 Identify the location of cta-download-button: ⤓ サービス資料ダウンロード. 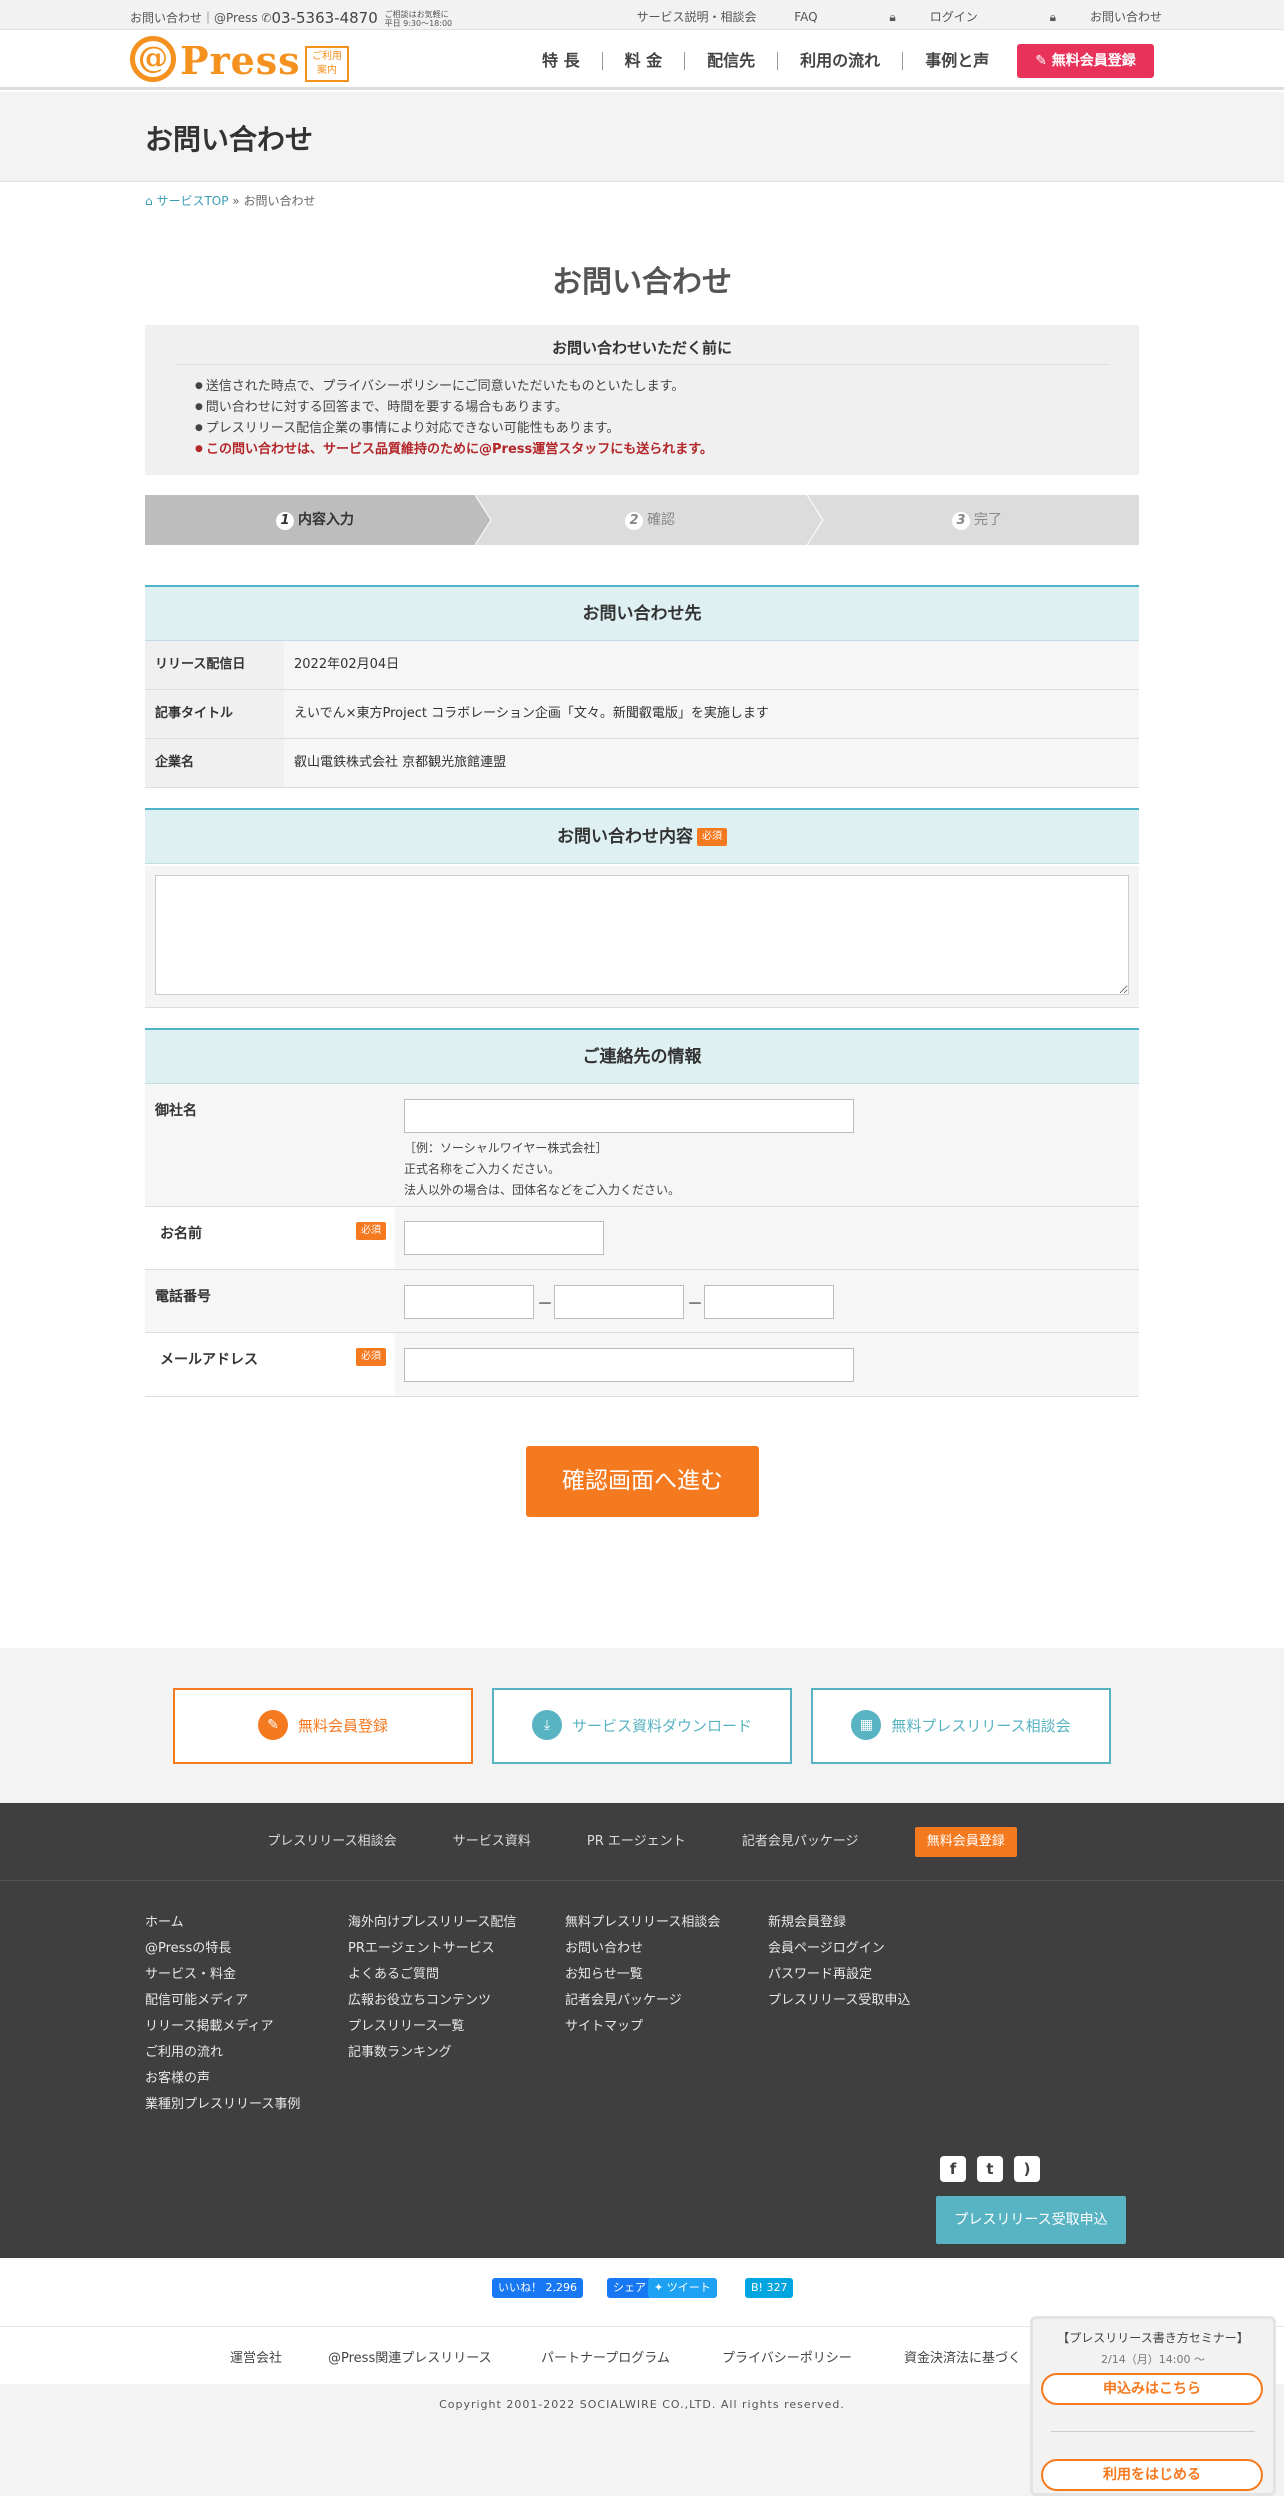
(642, 1726).